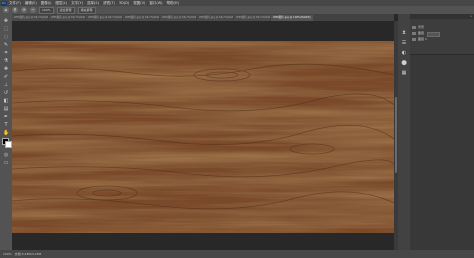 Image resolution: width=474 pixels, height=258 pixels. I want to click on zoom-tool-icon: ⚲, so click(15, 10).